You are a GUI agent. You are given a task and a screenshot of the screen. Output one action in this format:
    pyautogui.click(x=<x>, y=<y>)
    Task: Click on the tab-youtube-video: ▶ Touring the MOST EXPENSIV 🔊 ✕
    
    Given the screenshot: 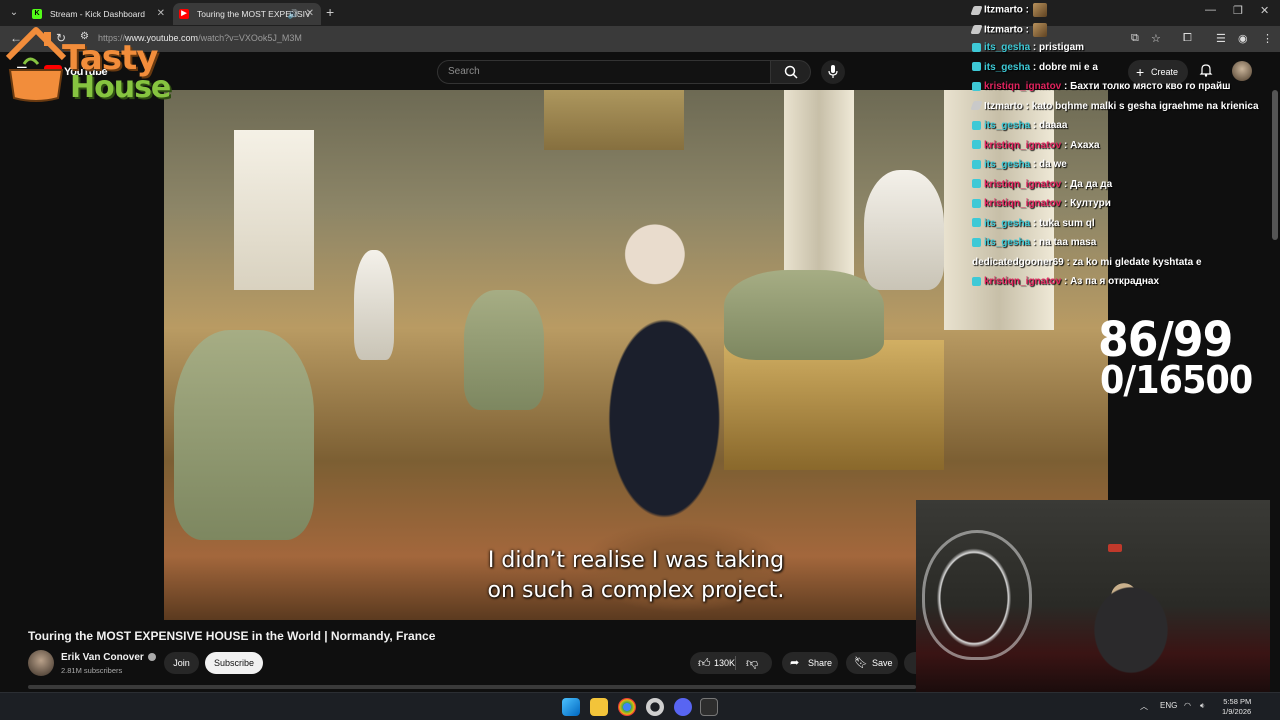 What is the action you would take?
    pyautogui.click(x=247, y=14)
    